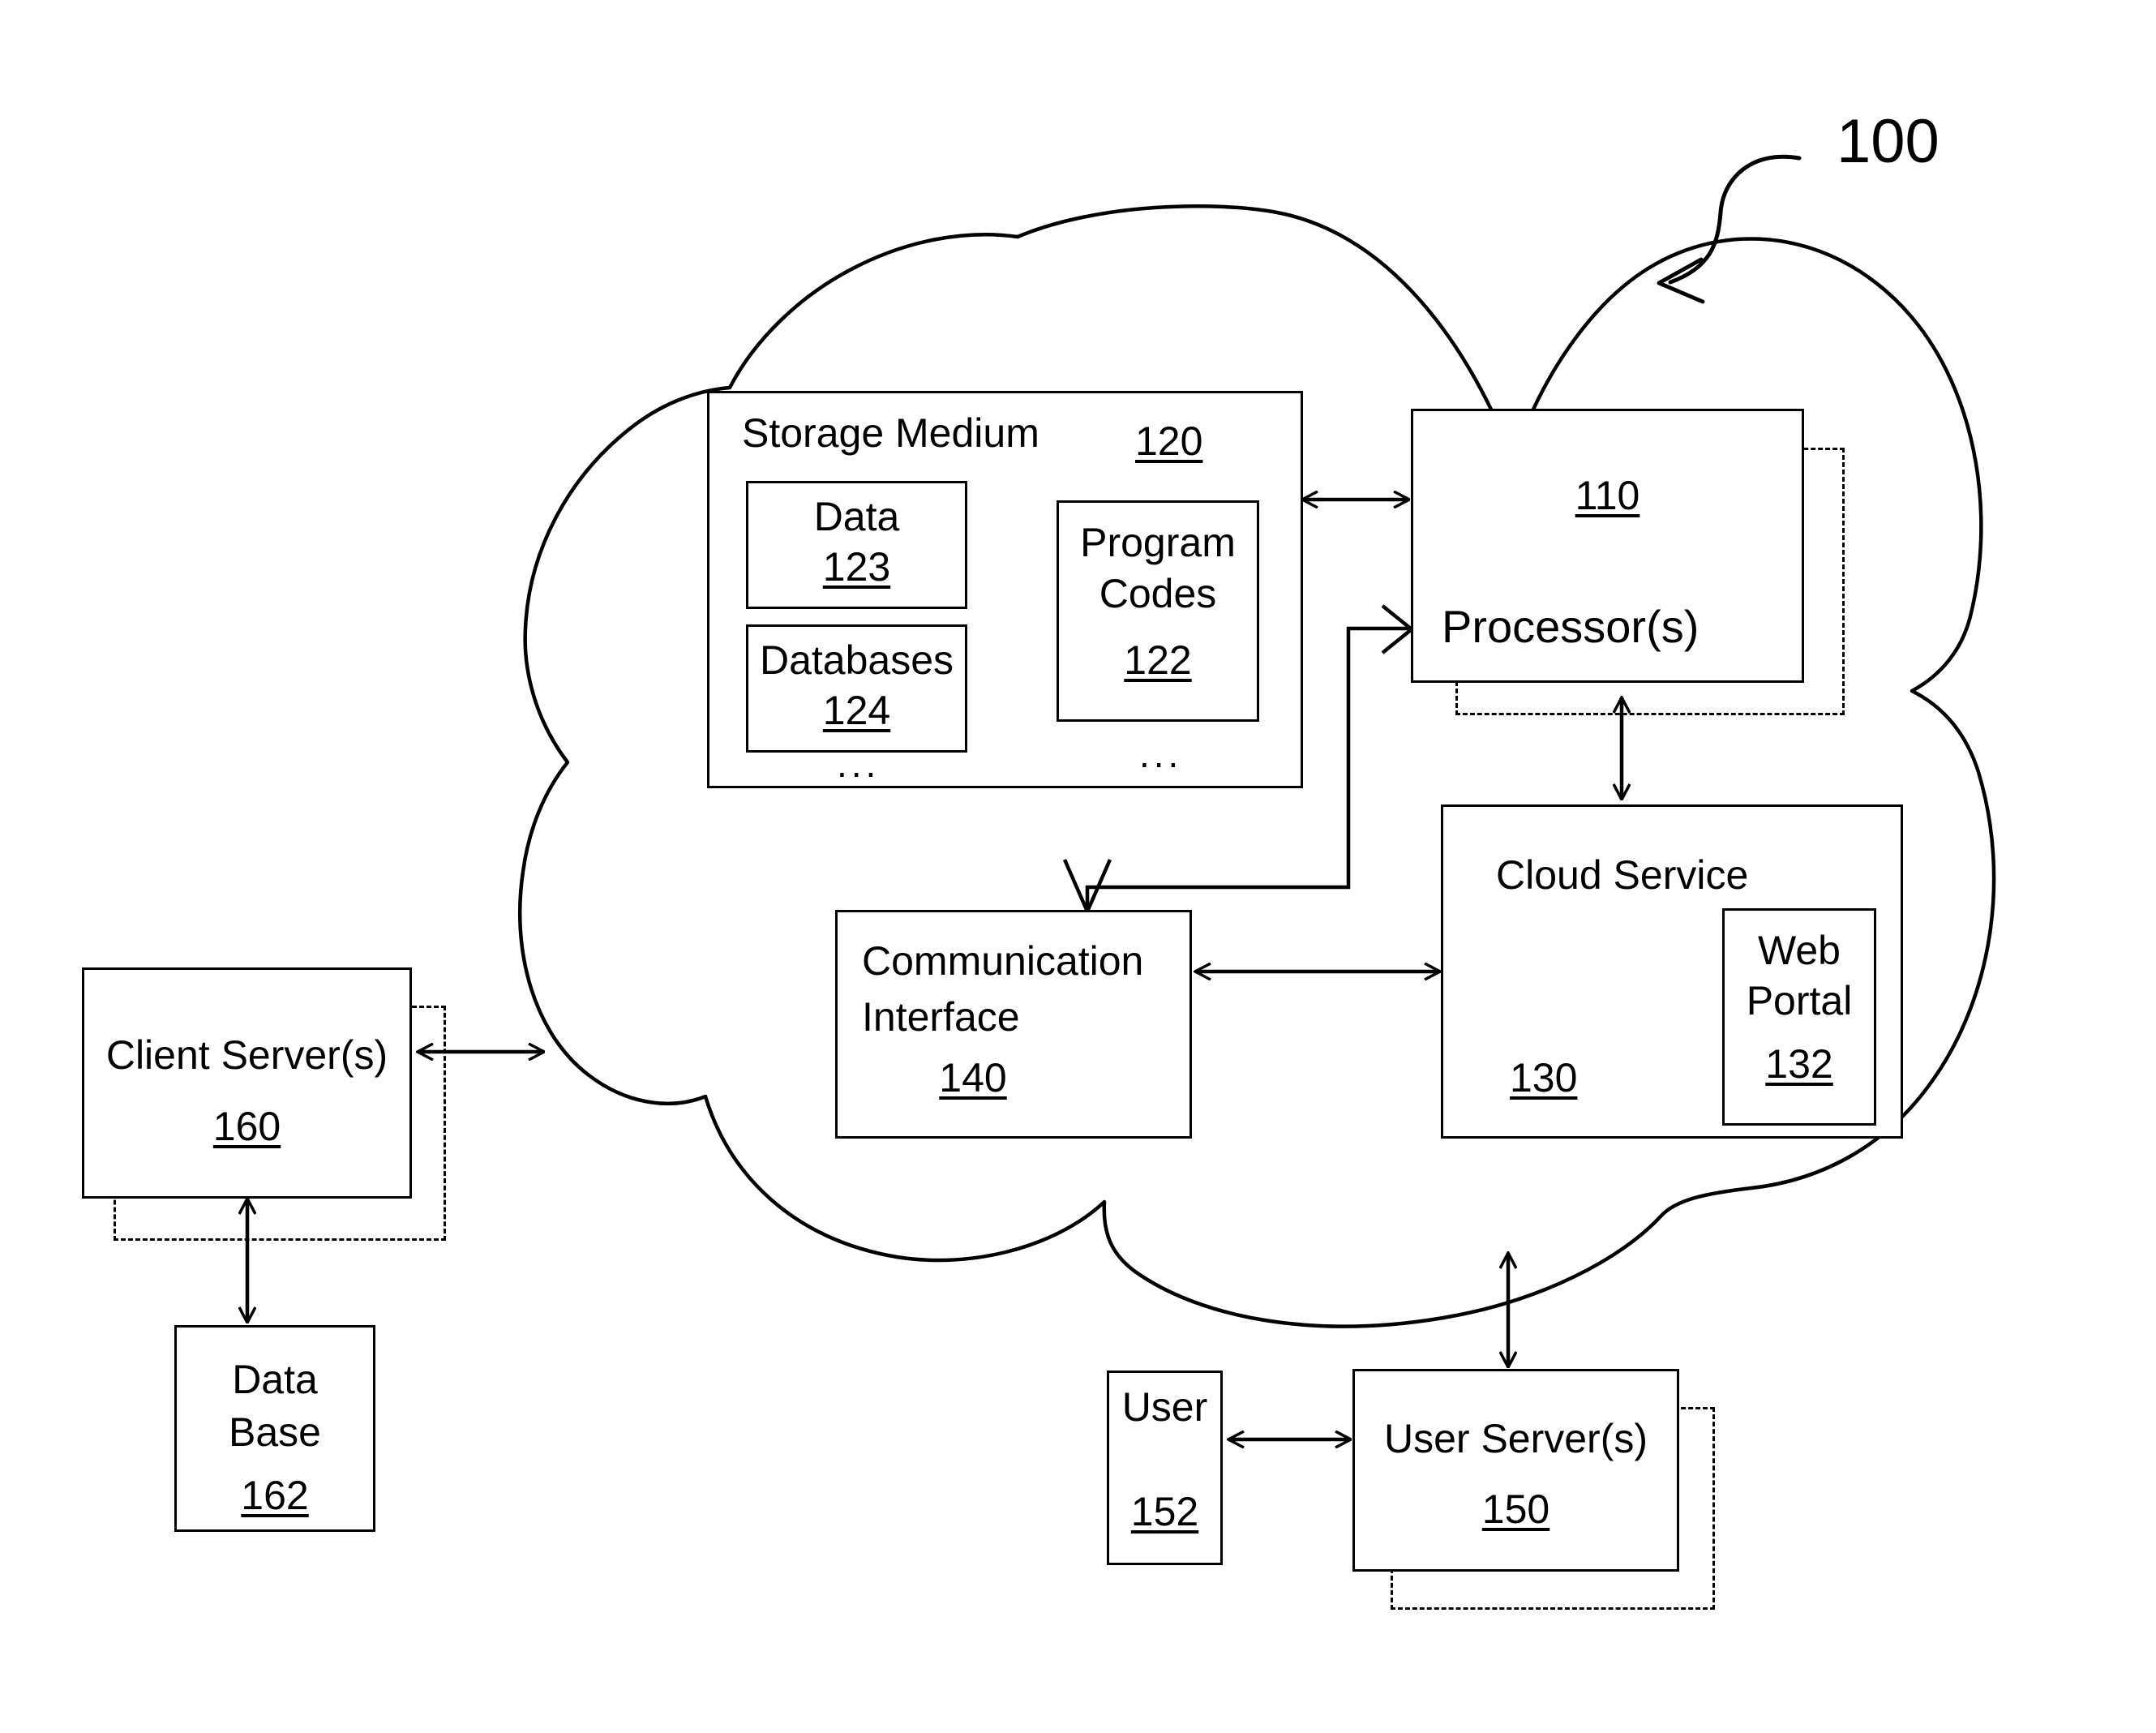 The width and height of the screenshot is (2156, 1733). I want to click on user-server-box, so click(1515, 1471).